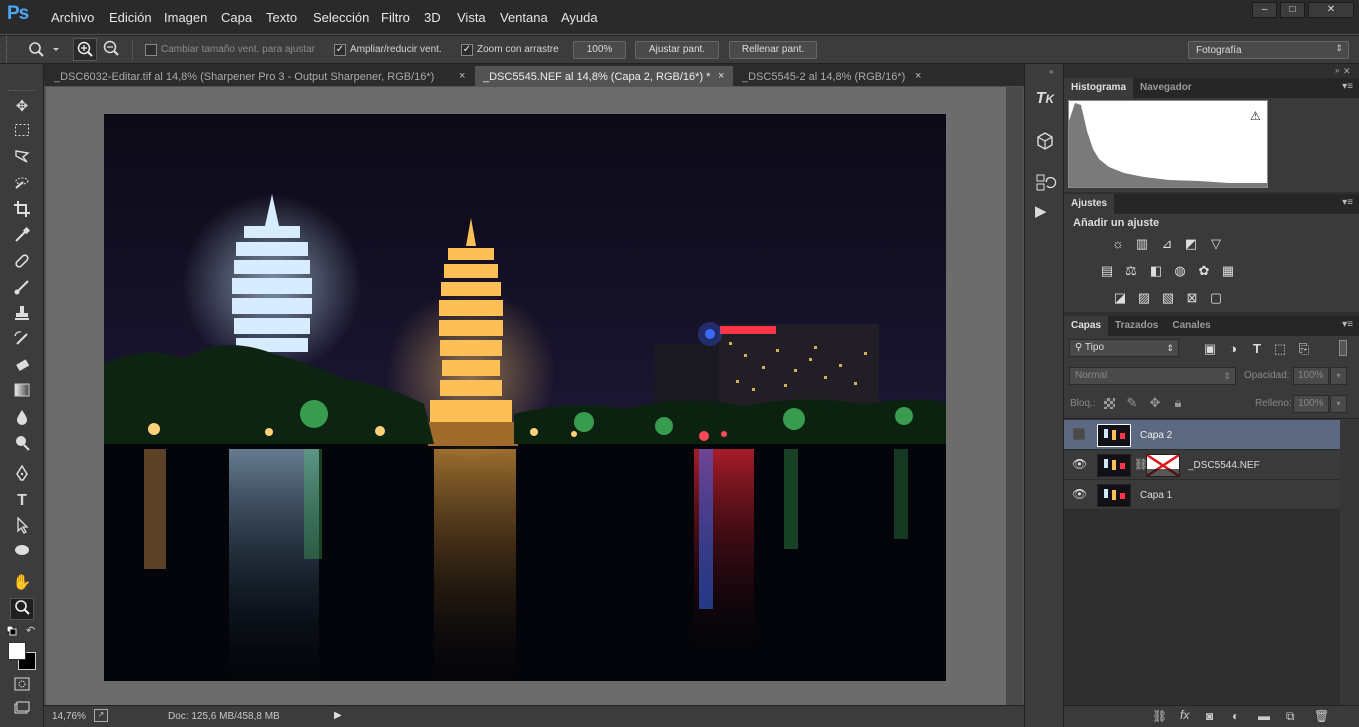  What do you see at coordinates (22, 263) in the screenshot?
I see `healing-brush-tool-icon` at bounding box center [22, 263].